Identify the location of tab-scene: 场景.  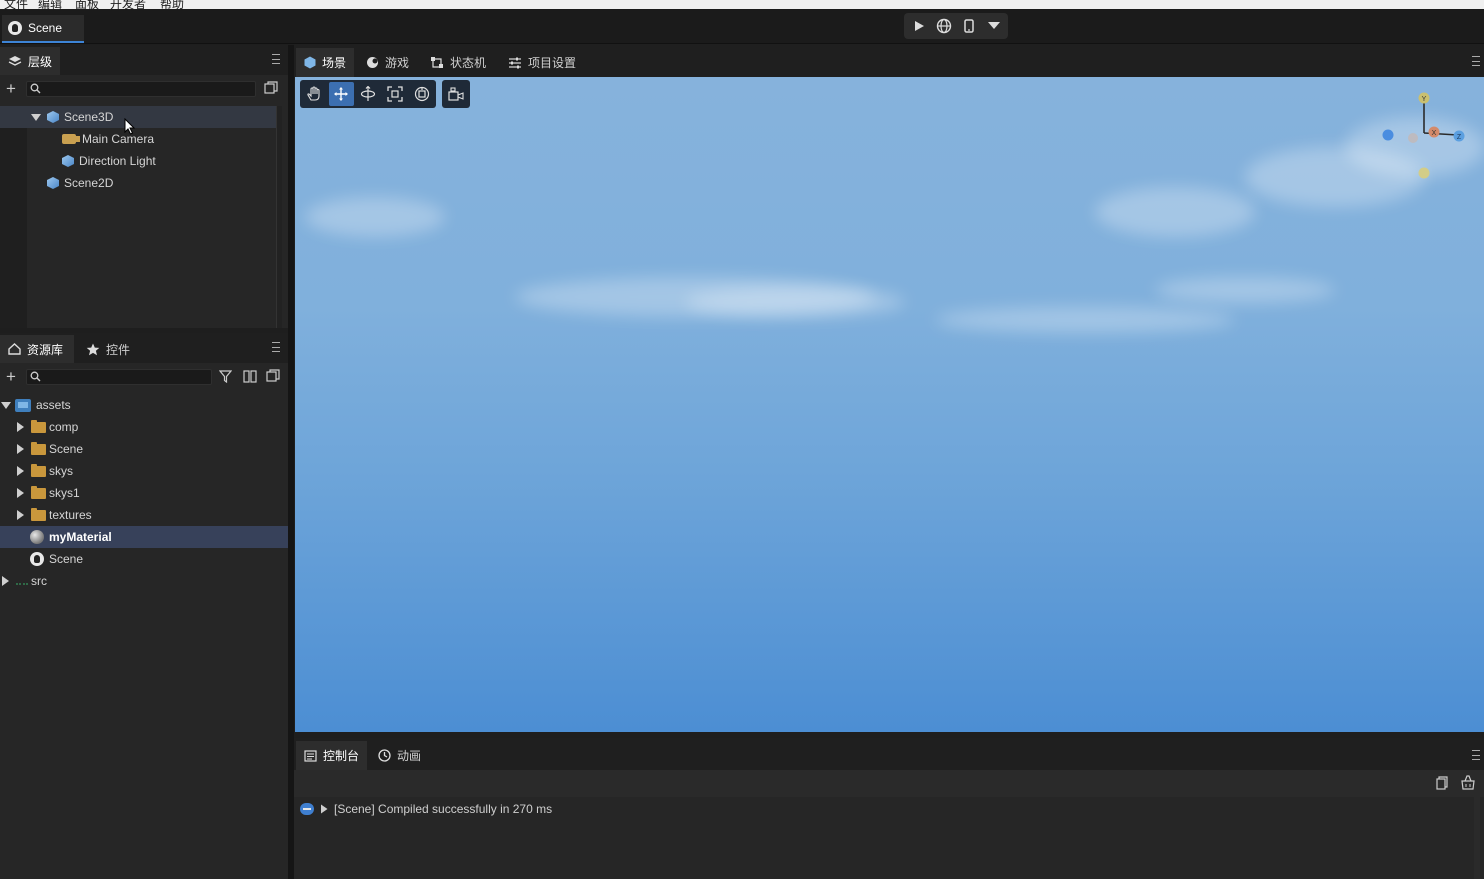
(325, 62).